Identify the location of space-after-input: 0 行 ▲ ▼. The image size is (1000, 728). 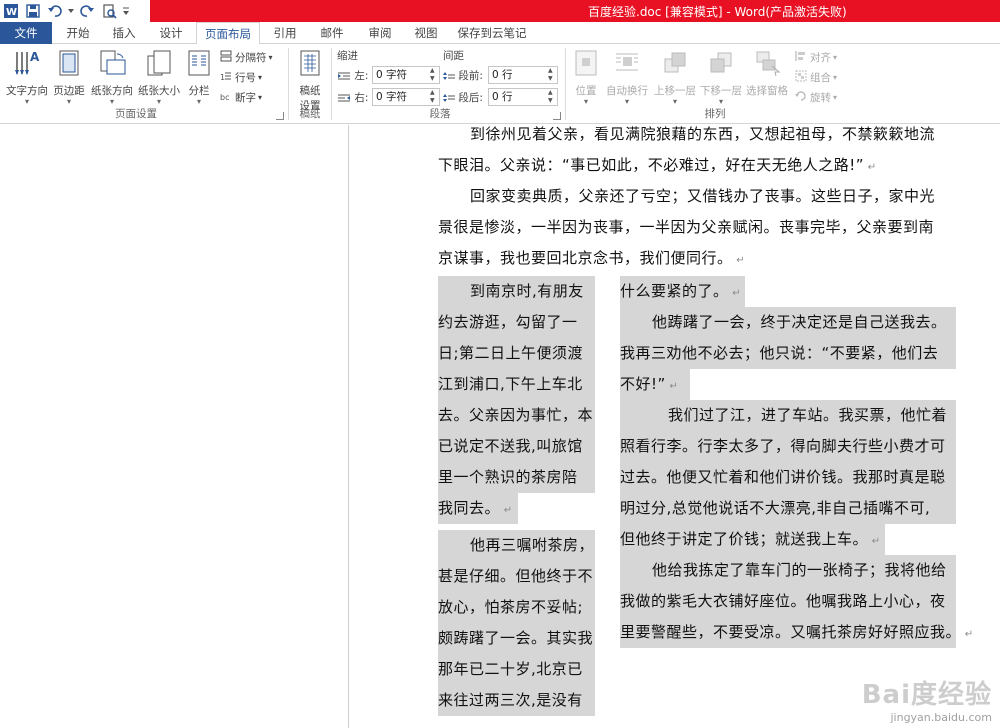
(523, 97).